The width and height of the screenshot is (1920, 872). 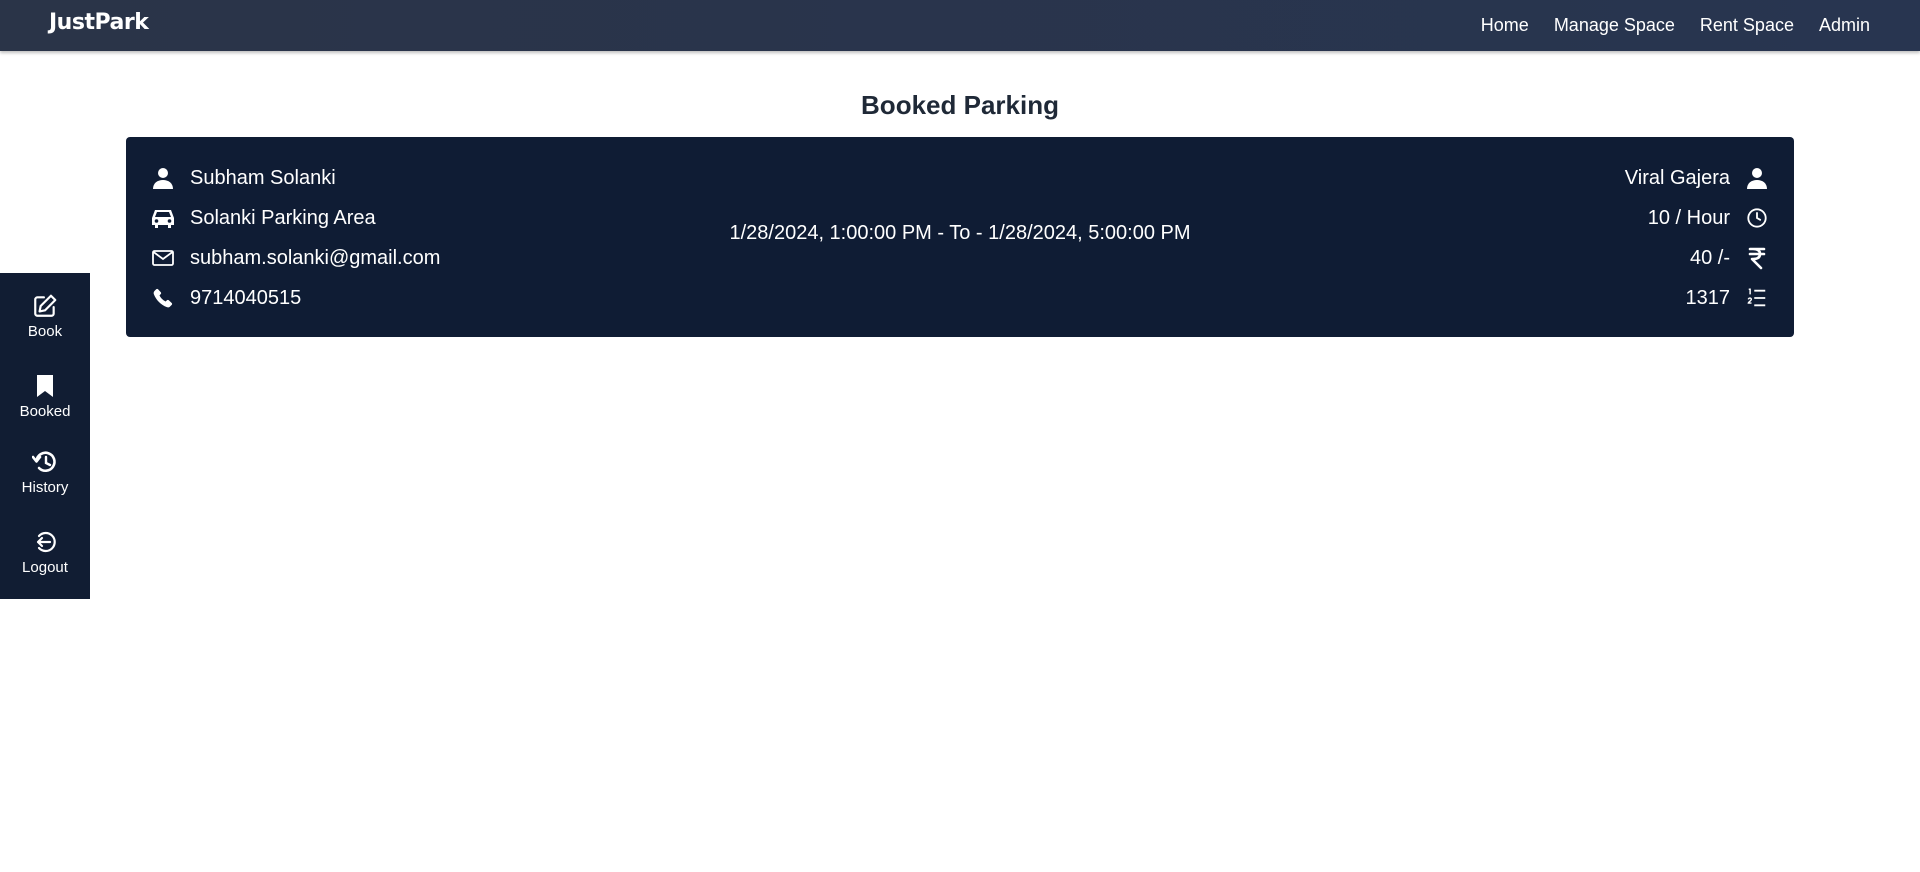 I want to click on brand-logo: JustPark, so click(x=99, y=22).